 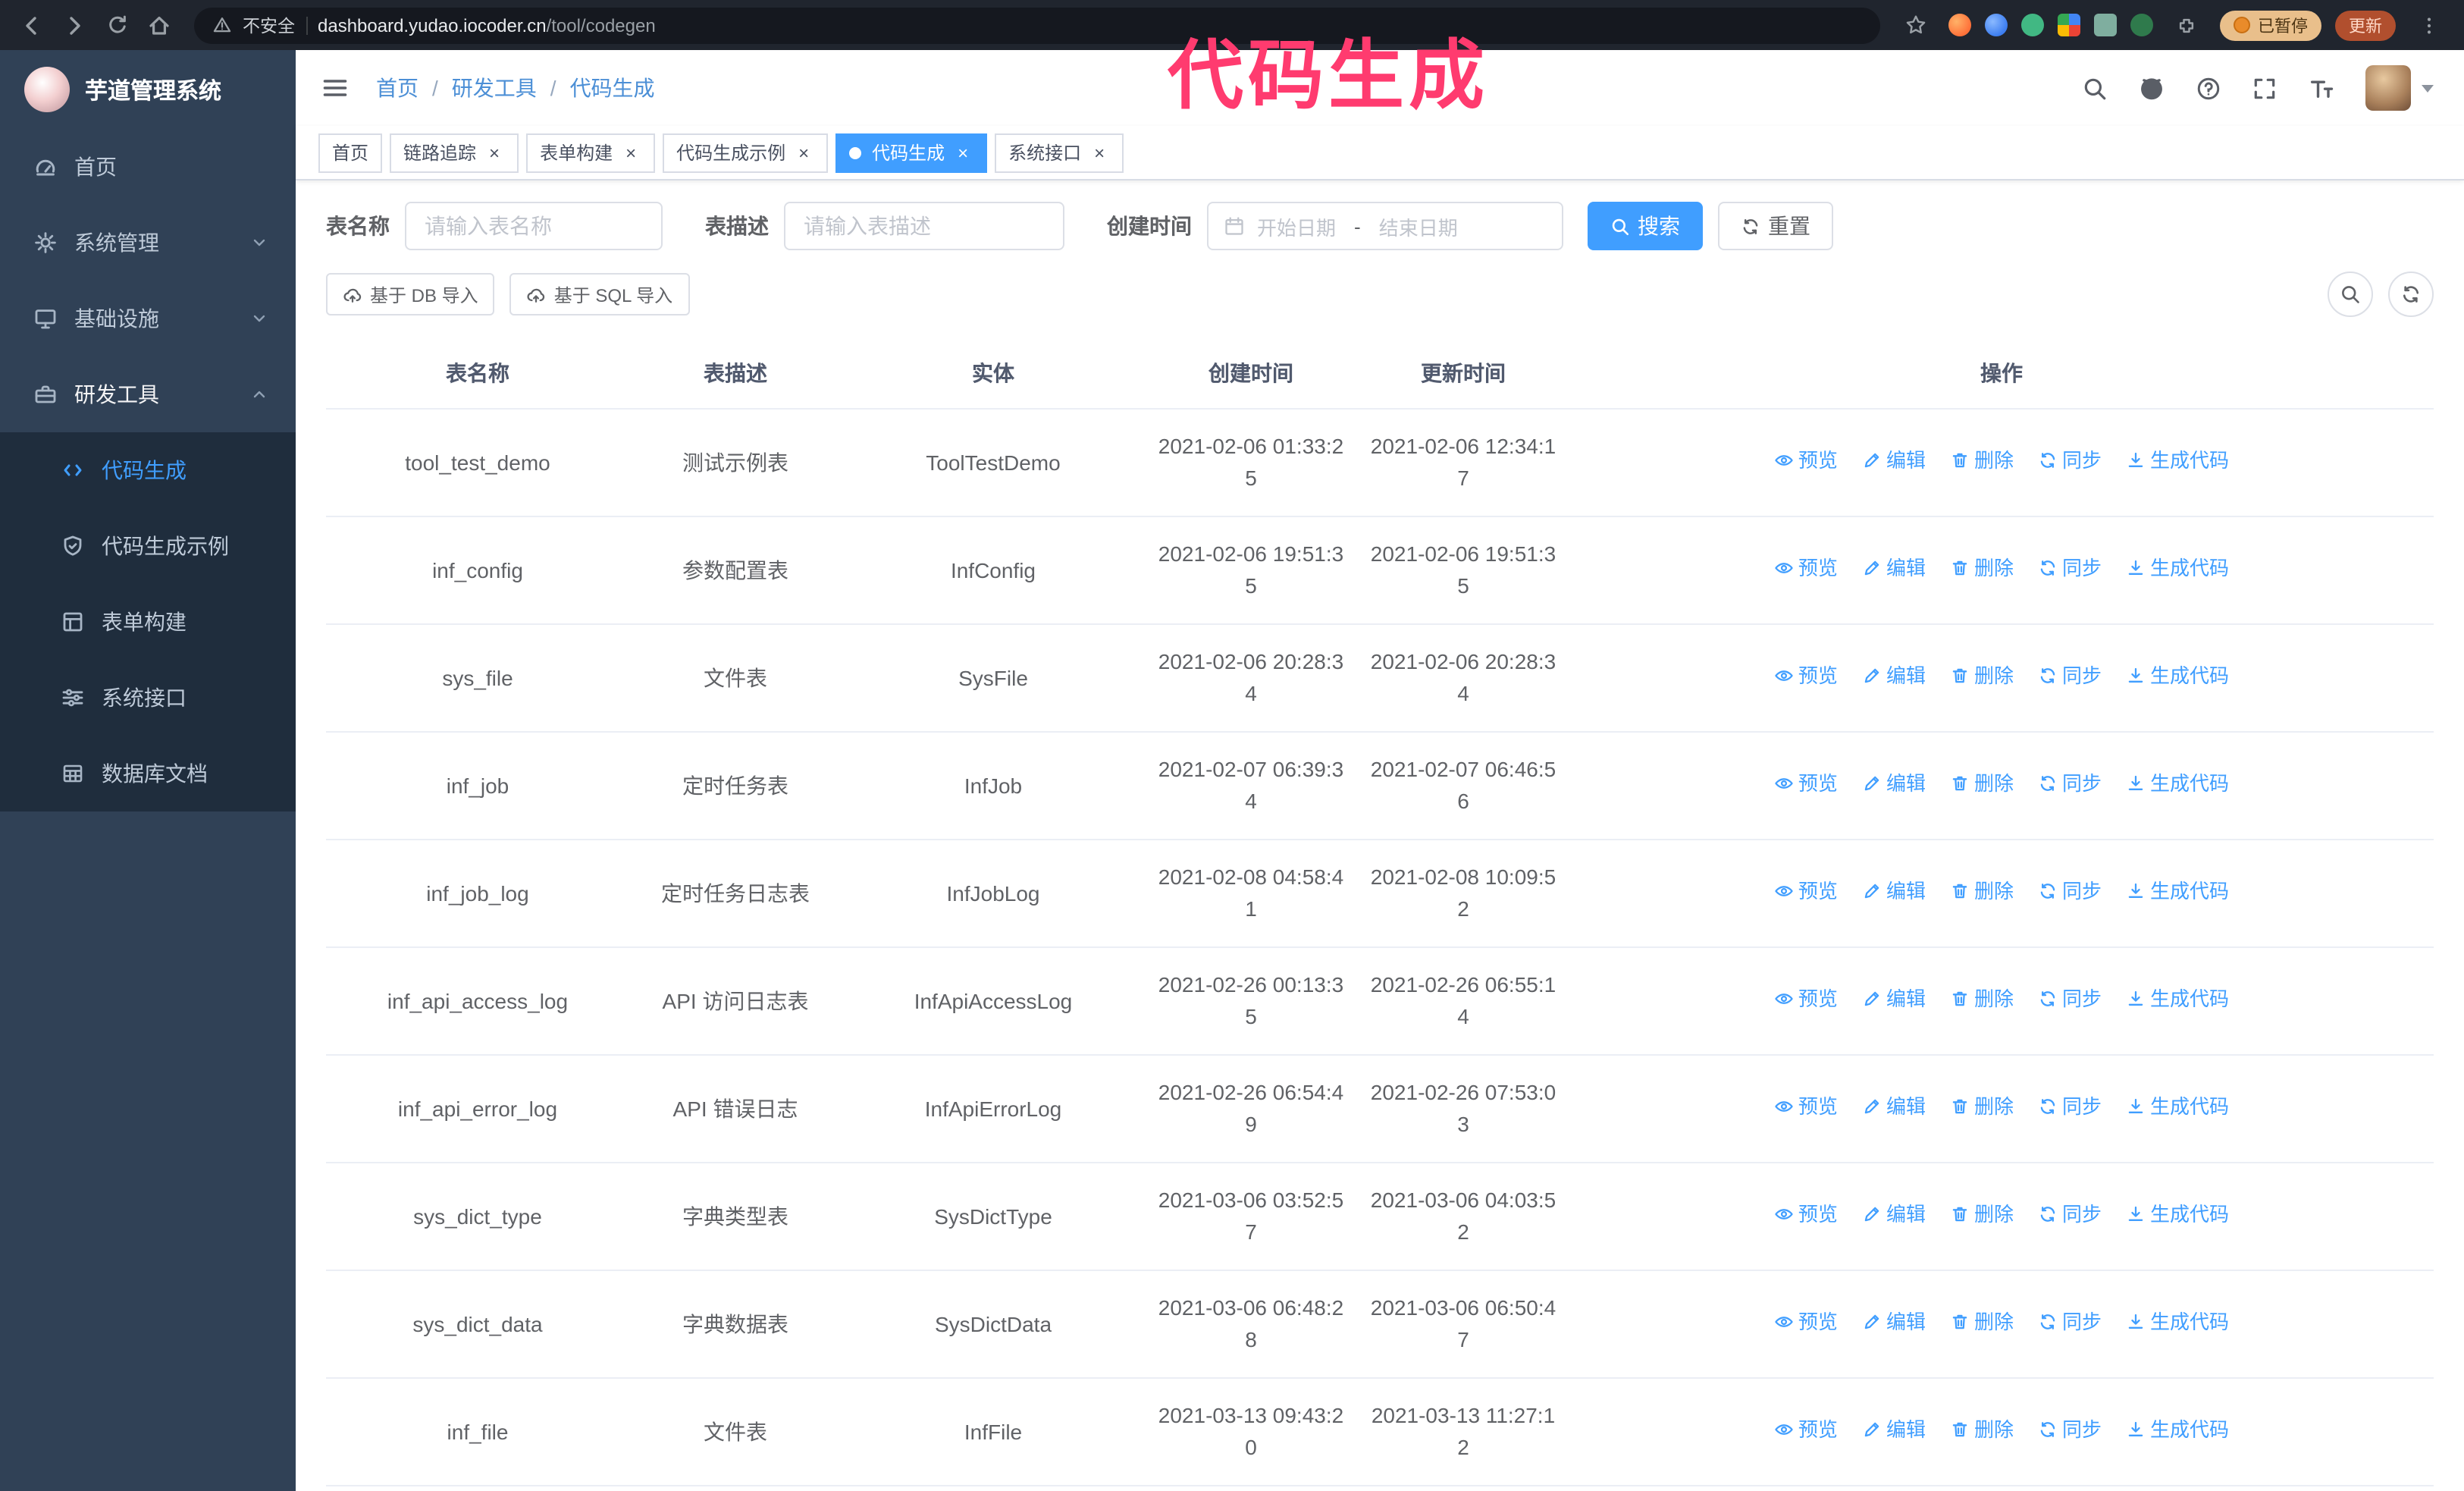 What do you see at coordinates (351, 152) in the screenshot?
I see `tab-home: 首页` at bounding box center [351, 152].